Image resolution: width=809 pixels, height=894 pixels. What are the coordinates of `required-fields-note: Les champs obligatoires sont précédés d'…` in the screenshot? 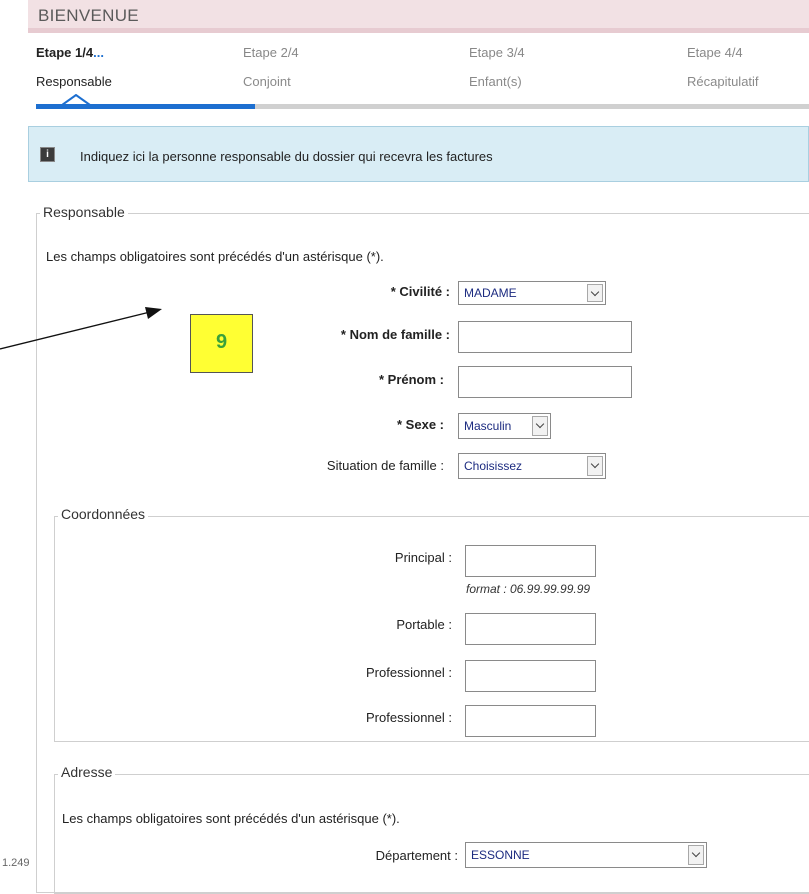 It's located at (215, 256).